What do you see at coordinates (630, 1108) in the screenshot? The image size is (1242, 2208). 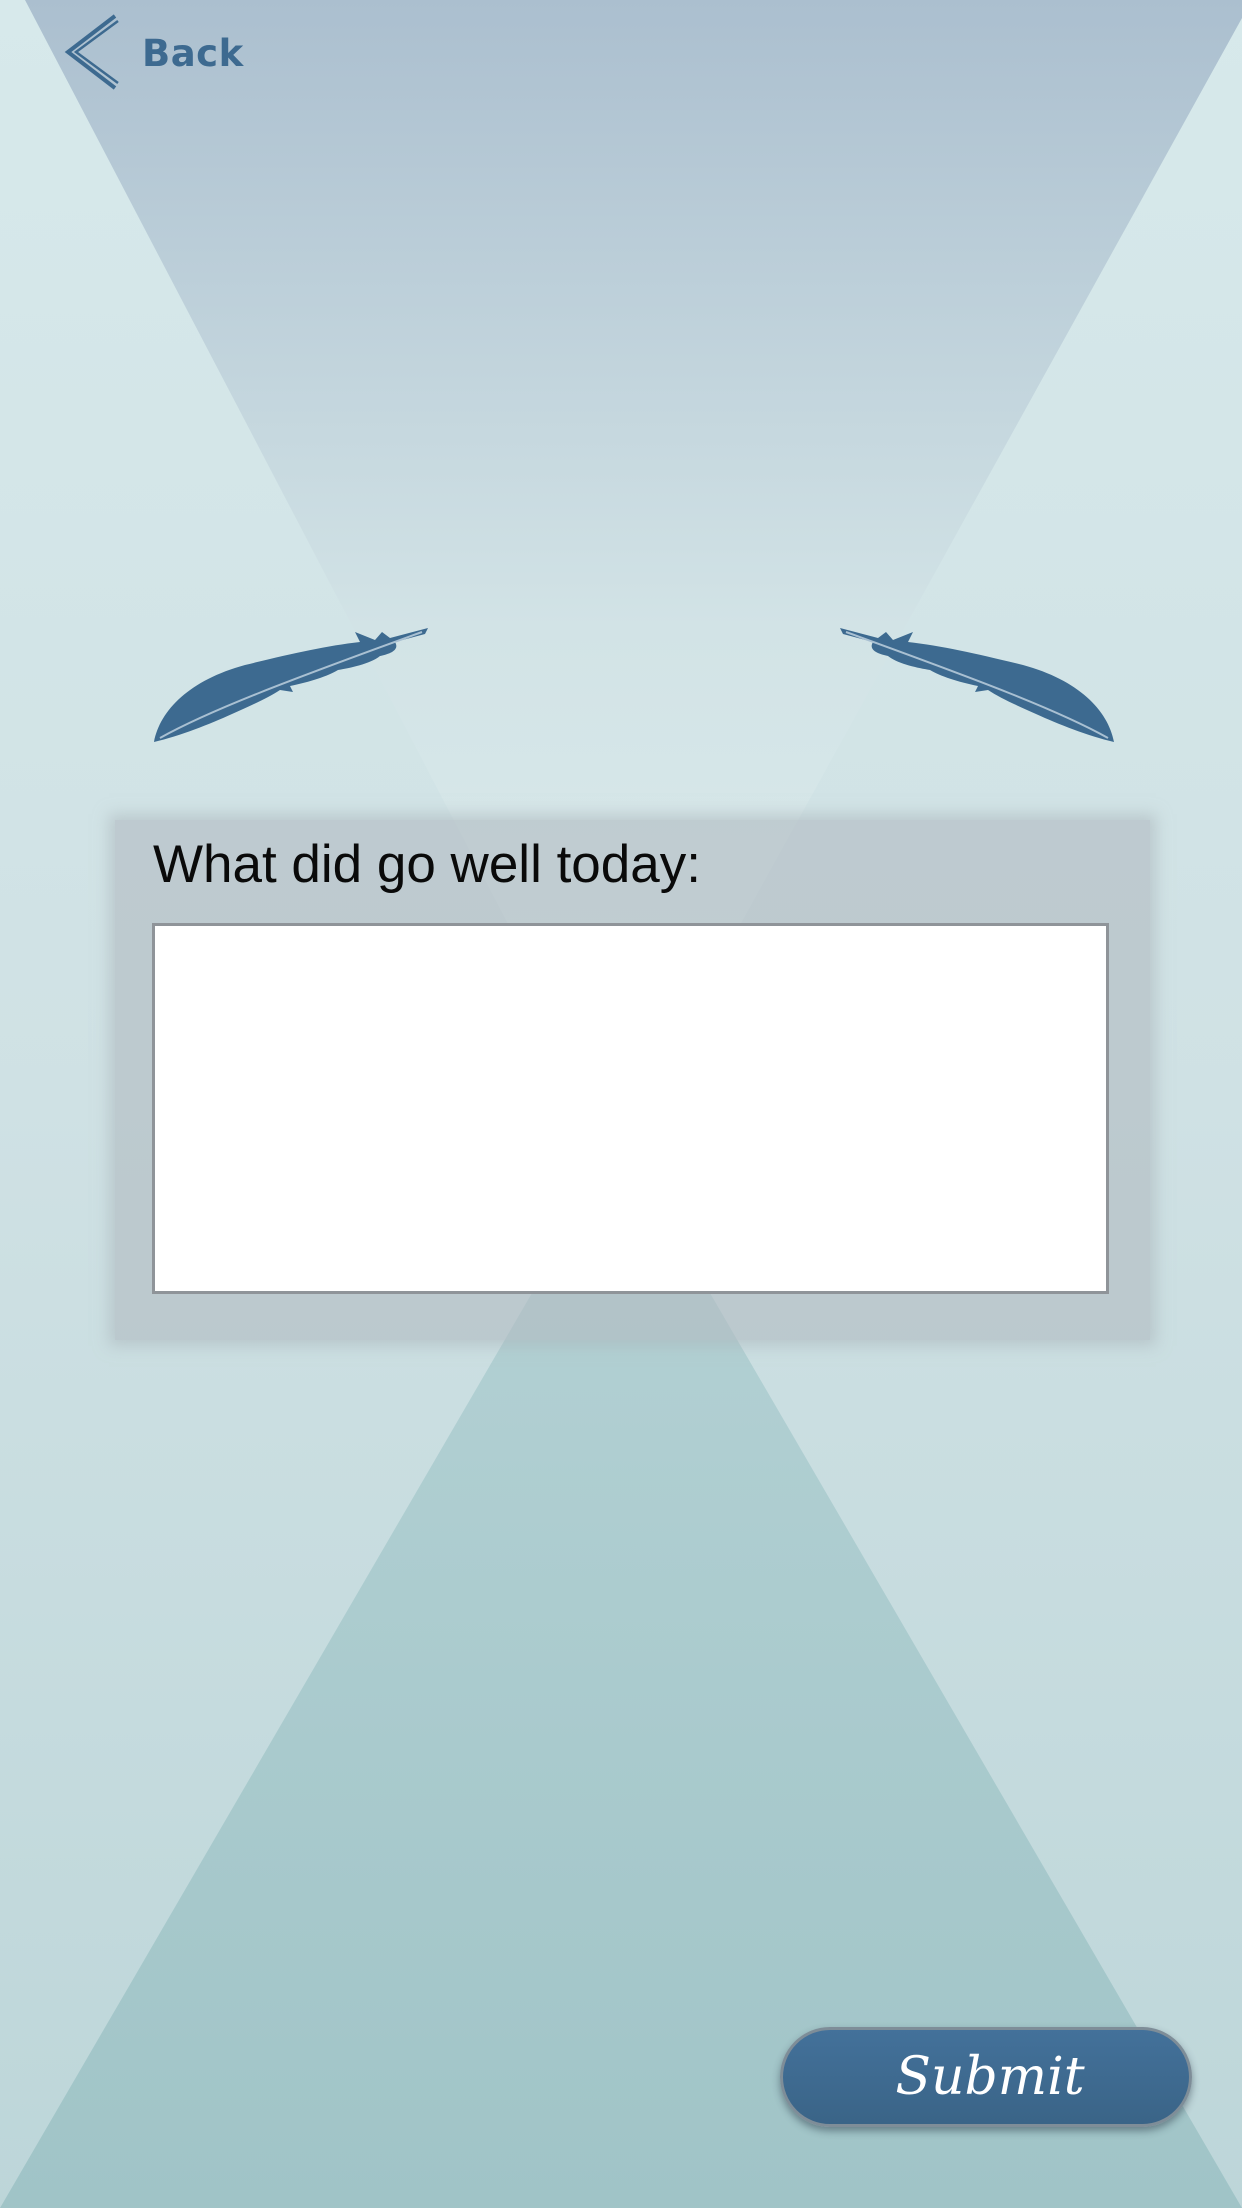 I see `answer-textarea` at bounding box center [630, 1108].